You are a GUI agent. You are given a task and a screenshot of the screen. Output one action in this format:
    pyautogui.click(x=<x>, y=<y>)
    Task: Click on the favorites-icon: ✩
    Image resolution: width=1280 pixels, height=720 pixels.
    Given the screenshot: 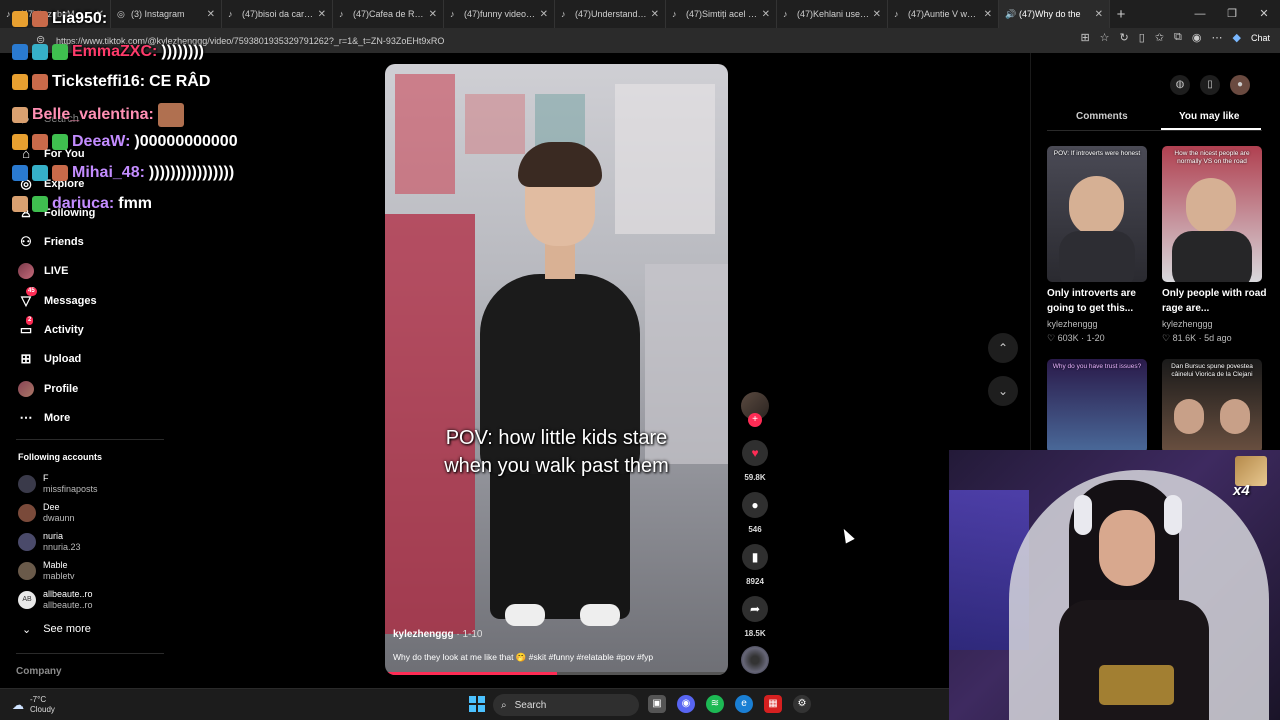 What is the action you would take?
    pyautogui.click(x=1159, y=37)
    